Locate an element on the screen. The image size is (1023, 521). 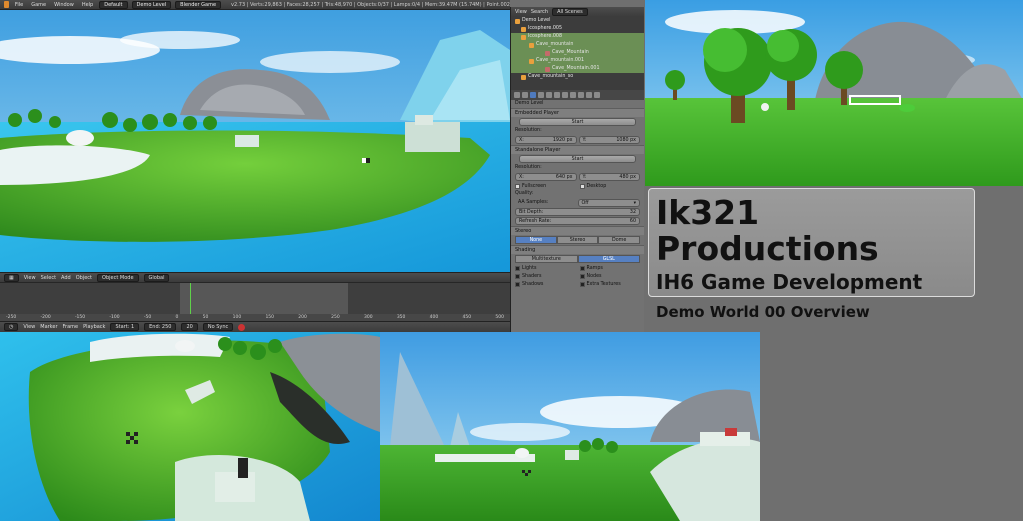
sync-selector: No Sync is located at coordinates (218, 327).